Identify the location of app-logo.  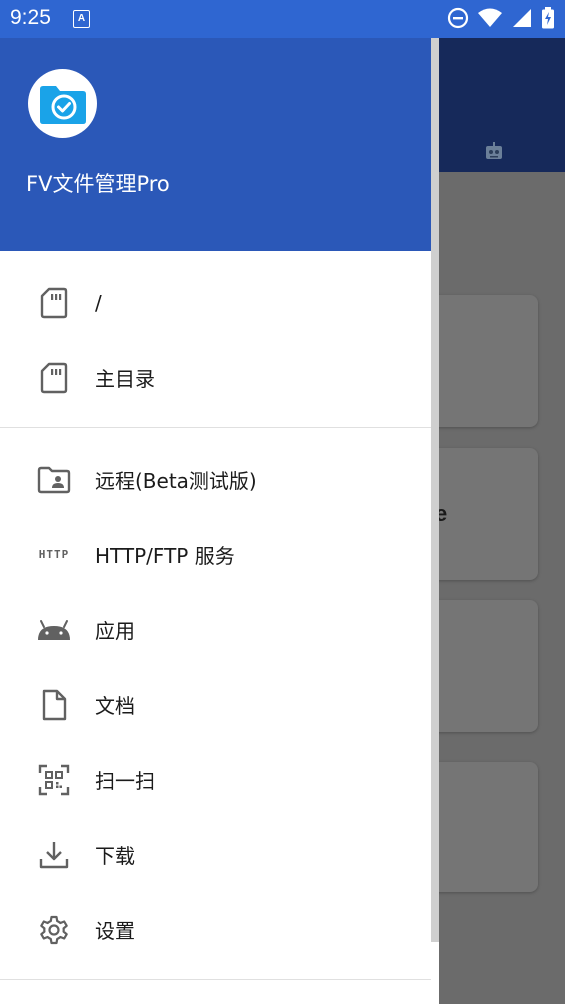
(62, 103).